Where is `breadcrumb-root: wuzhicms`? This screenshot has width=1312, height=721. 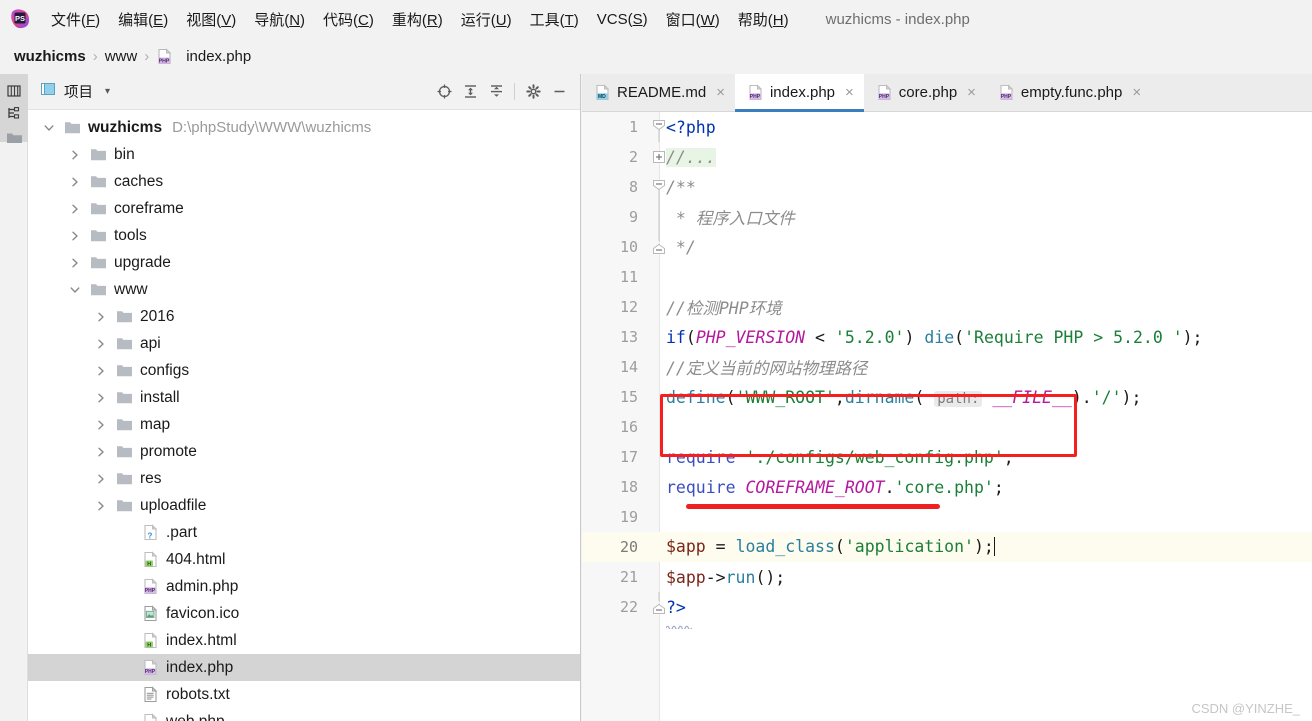 breadcrumb-root: wuzhicms is located at coordinates (50, 56).